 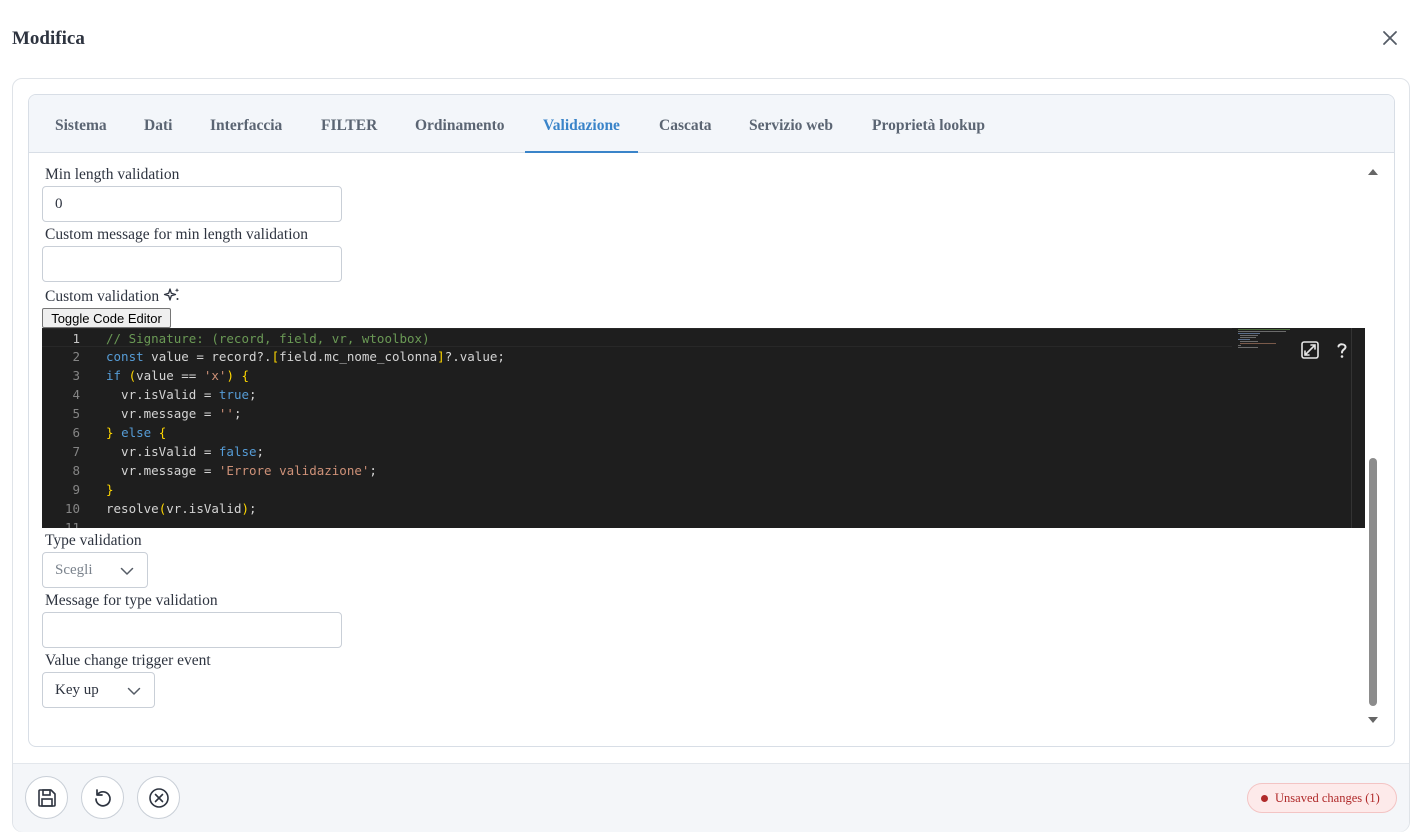 I want to click on code-line: 9}, so click(x=637, y=489).